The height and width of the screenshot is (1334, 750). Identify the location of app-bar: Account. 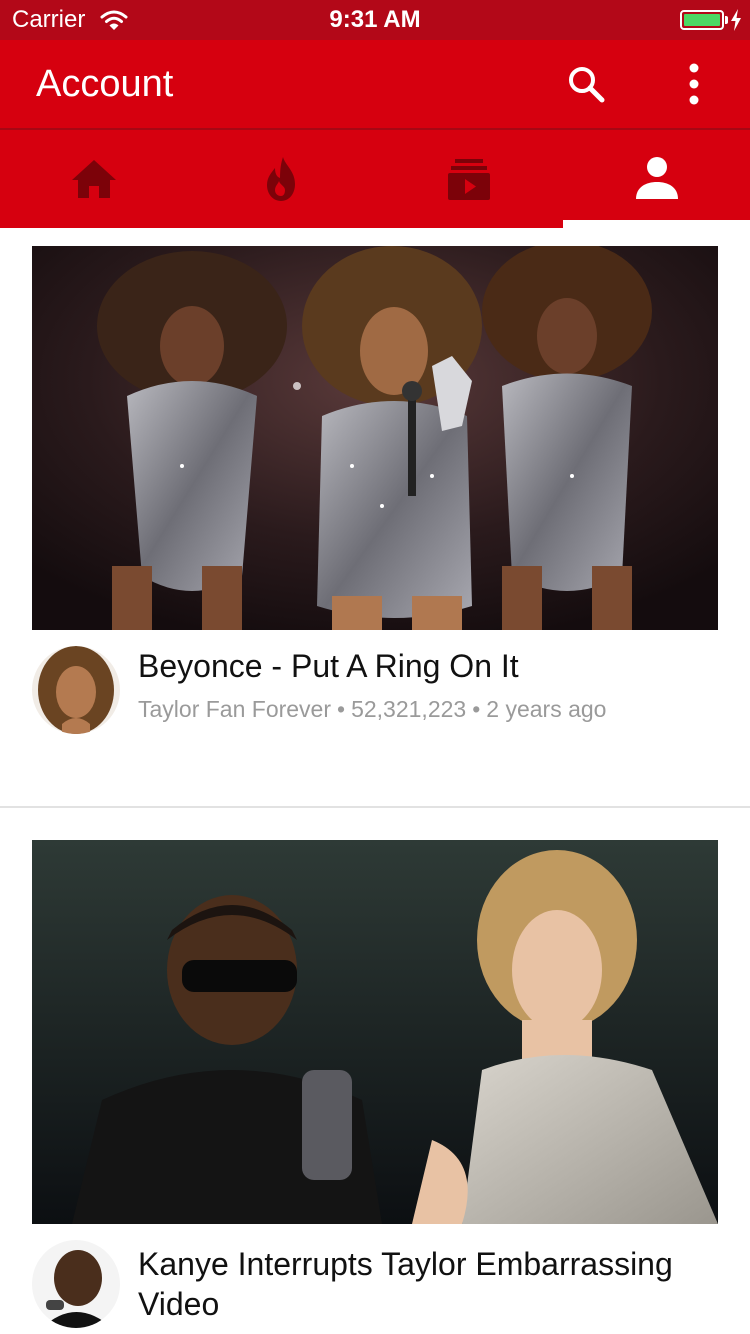
(375, 84).